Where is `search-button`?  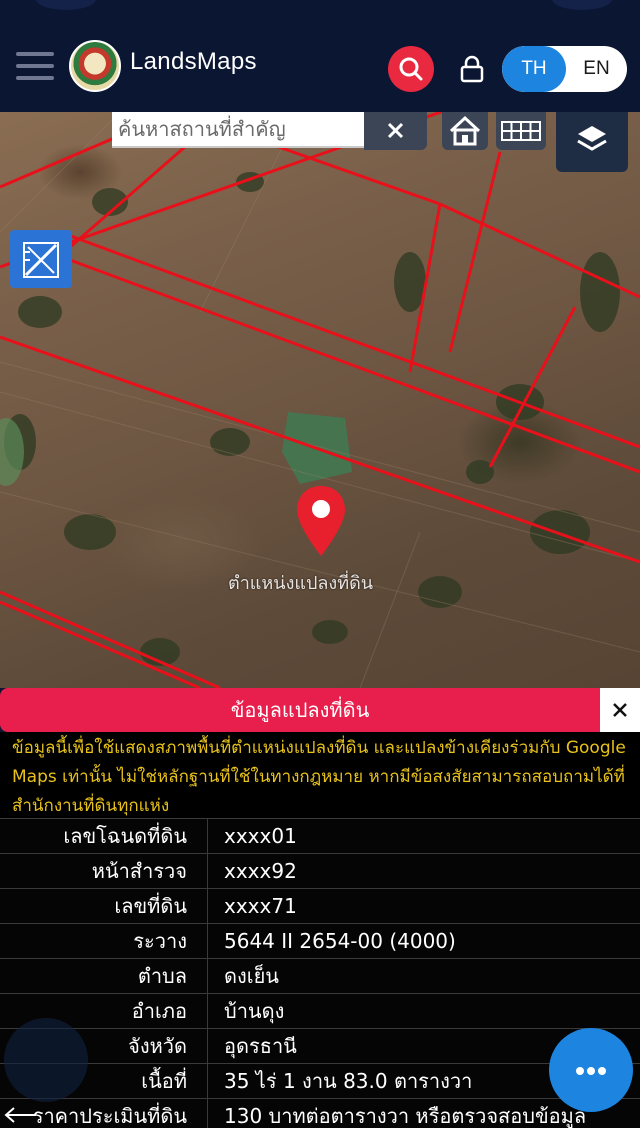 search-button is located at coordinates (411, 69).